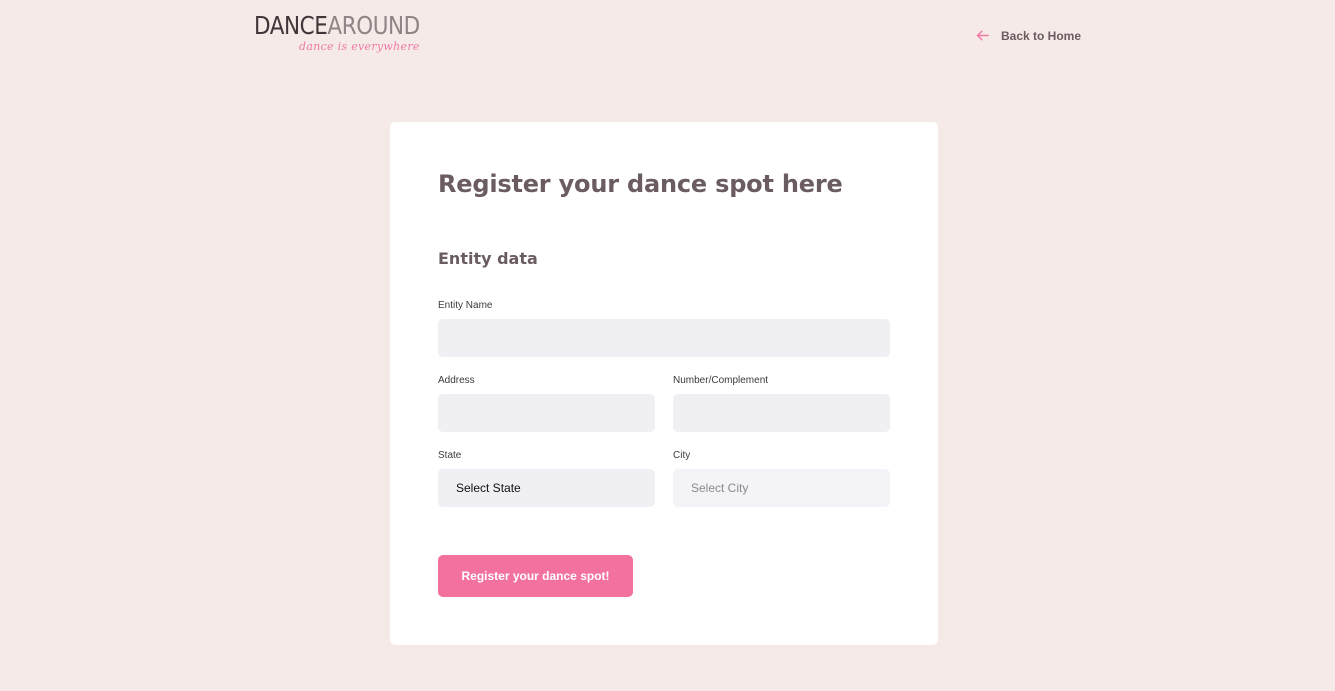 This screenshot has width=1335, height=691. Describe the element at coordinates (721, 380) in the screenshot. I see `number-complement-label: Number/Complement` at that location.